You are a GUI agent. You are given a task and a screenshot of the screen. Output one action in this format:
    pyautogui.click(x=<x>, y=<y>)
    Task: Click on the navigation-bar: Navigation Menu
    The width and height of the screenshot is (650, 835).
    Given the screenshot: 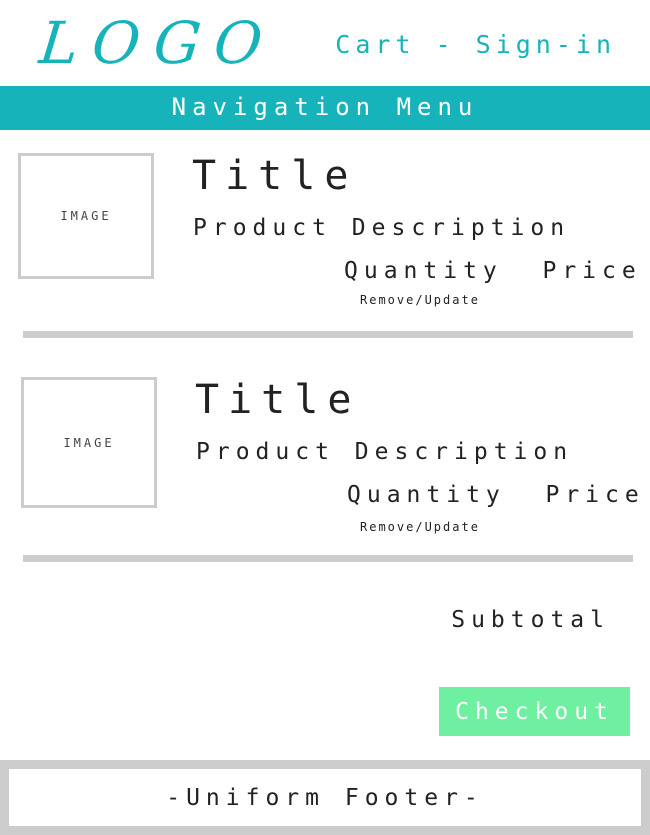 What is the action you would take?
    pyautogui.click(x=325, y=108)
    